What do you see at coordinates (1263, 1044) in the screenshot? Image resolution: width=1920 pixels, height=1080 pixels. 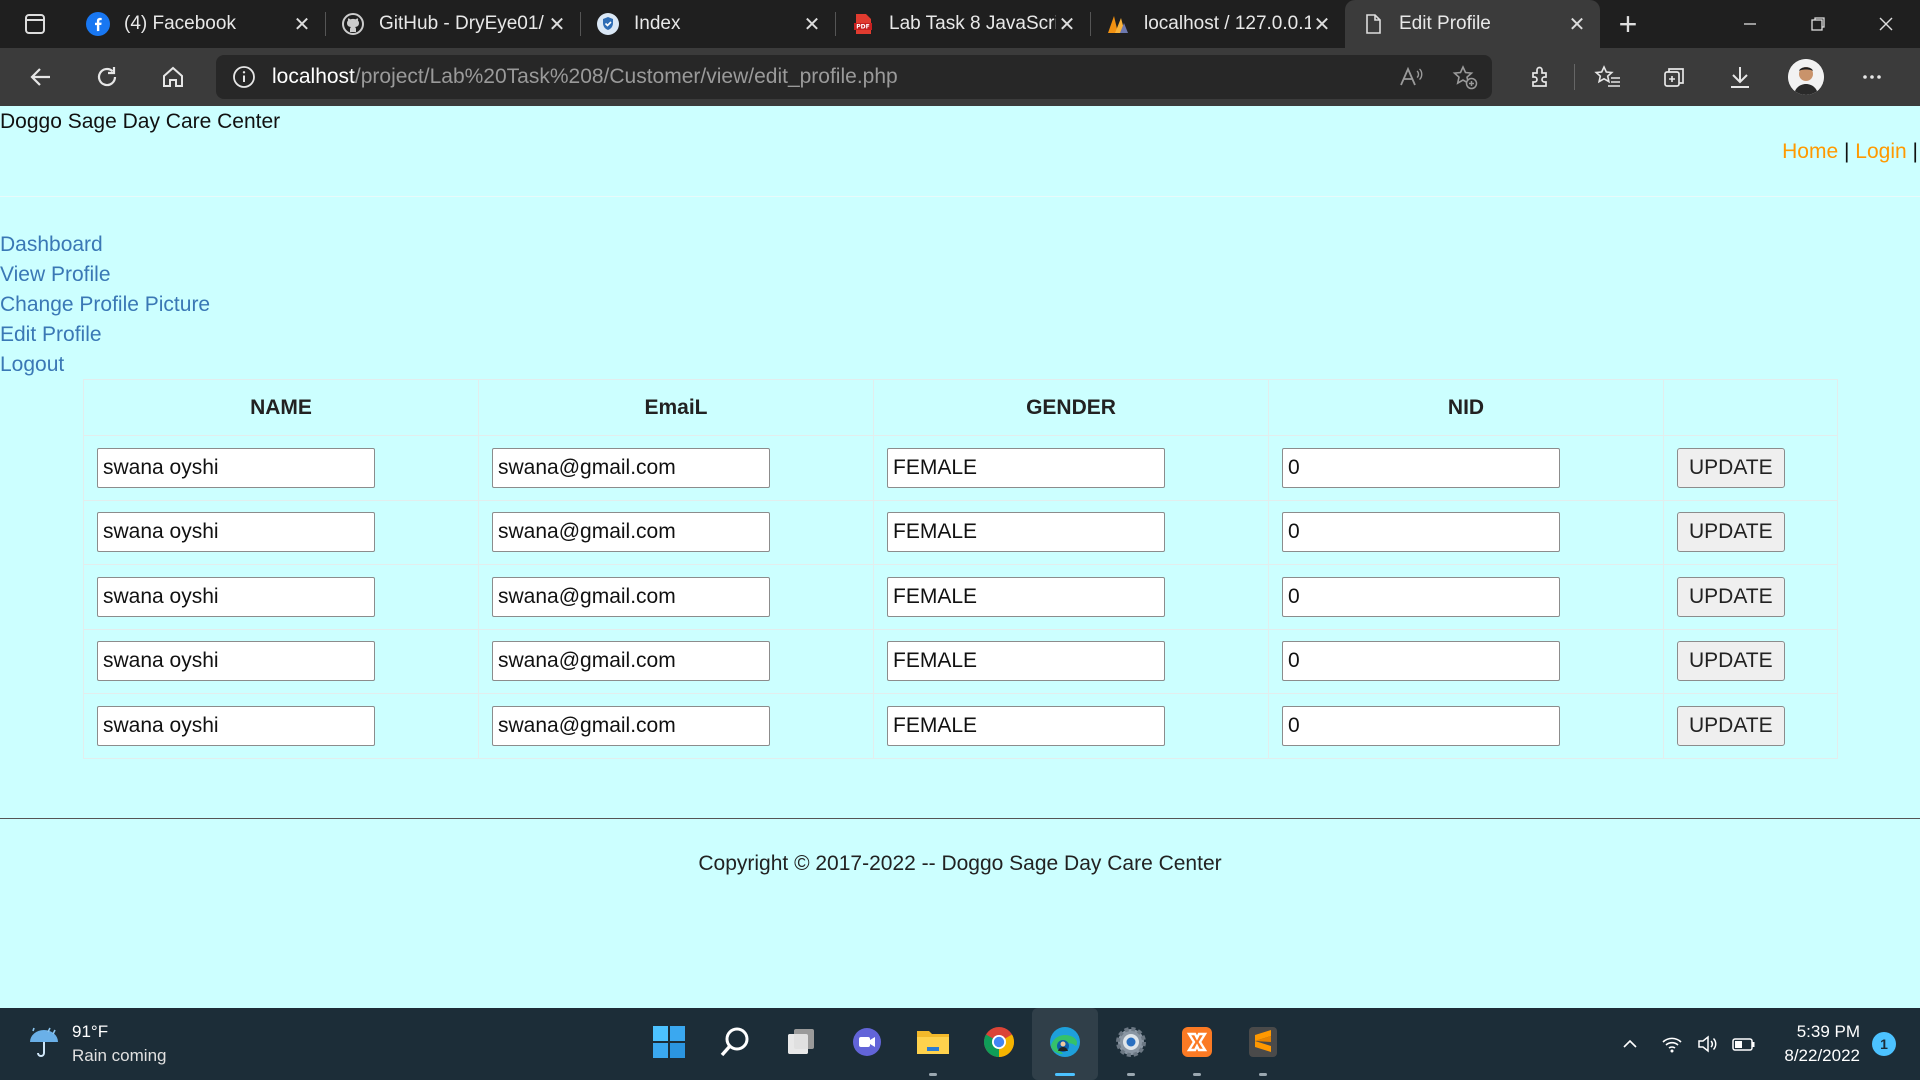 I see `taskbar-sublime-text` at bounding box center [1263, 1044].